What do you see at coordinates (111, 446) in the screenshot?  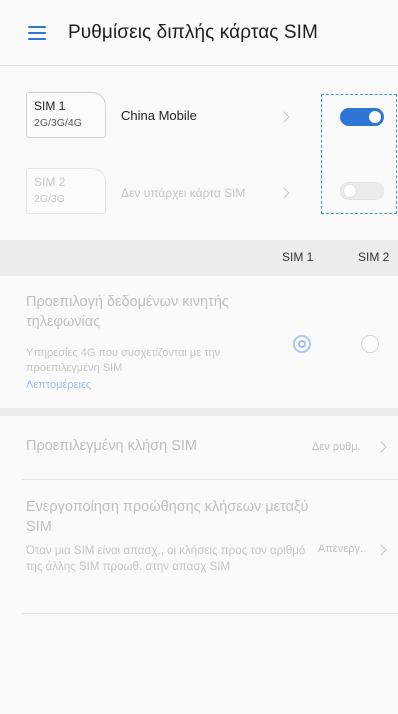 I see `call-default-title: Προεπιλεγμένη κλήση SIM` at bounding box center [111, 446].